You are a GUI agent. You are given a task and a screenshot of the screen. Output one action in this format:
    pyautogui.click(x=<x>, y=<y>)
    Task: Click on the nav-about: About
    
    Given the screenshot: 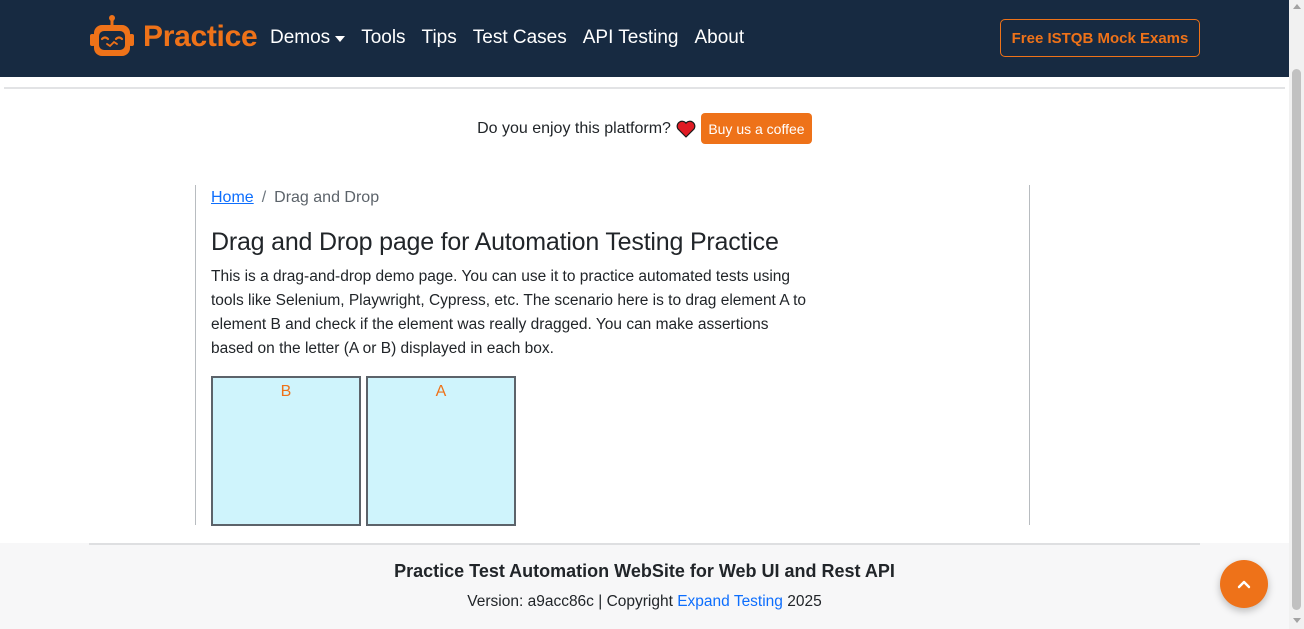 What is the action you would take?
    pyautogui.click(x=720, y=38)
    